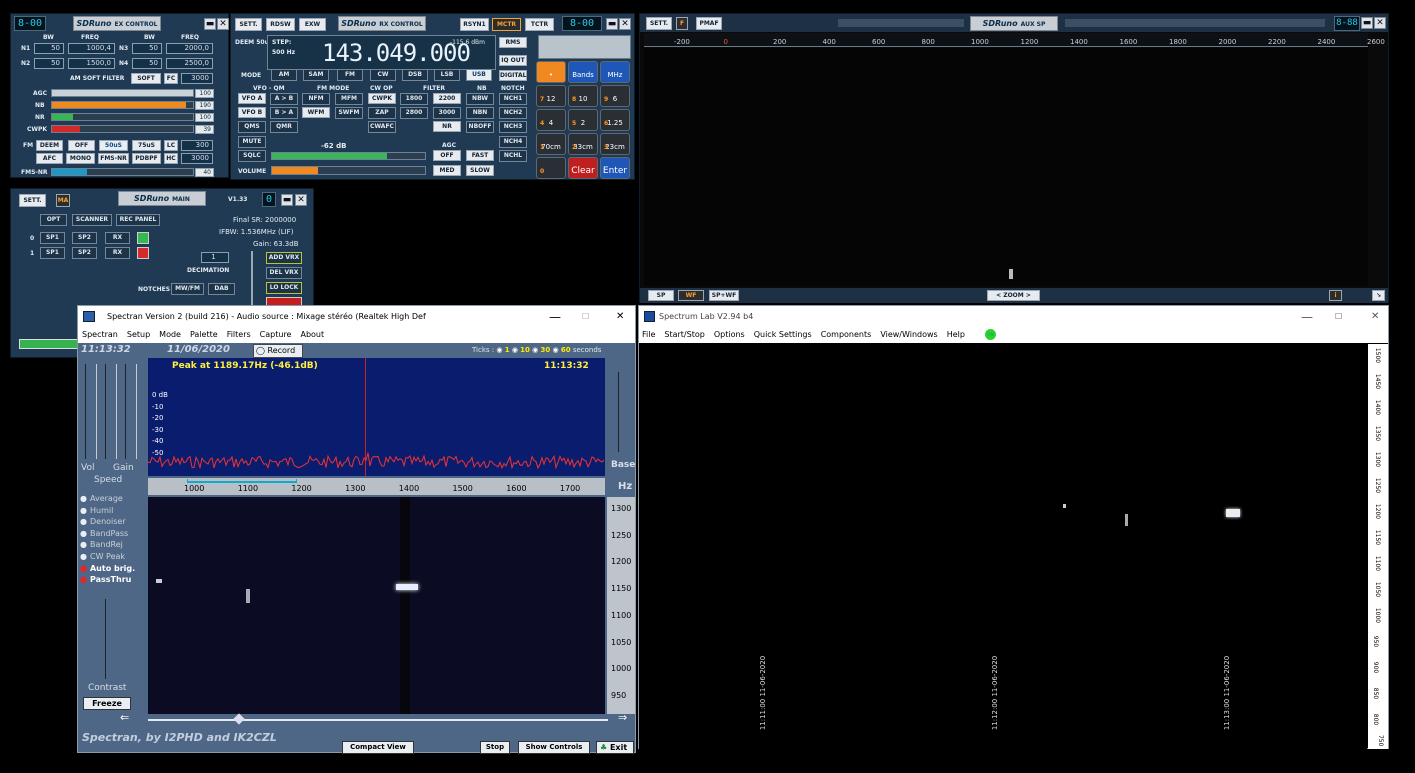  Describe the element at coordinates (536, 350) in the screenshot. I see `ticks-selector: Ticks : ◉ 1 ◉ 10 ◉ 30 ◉ 60 seconds` at that location.